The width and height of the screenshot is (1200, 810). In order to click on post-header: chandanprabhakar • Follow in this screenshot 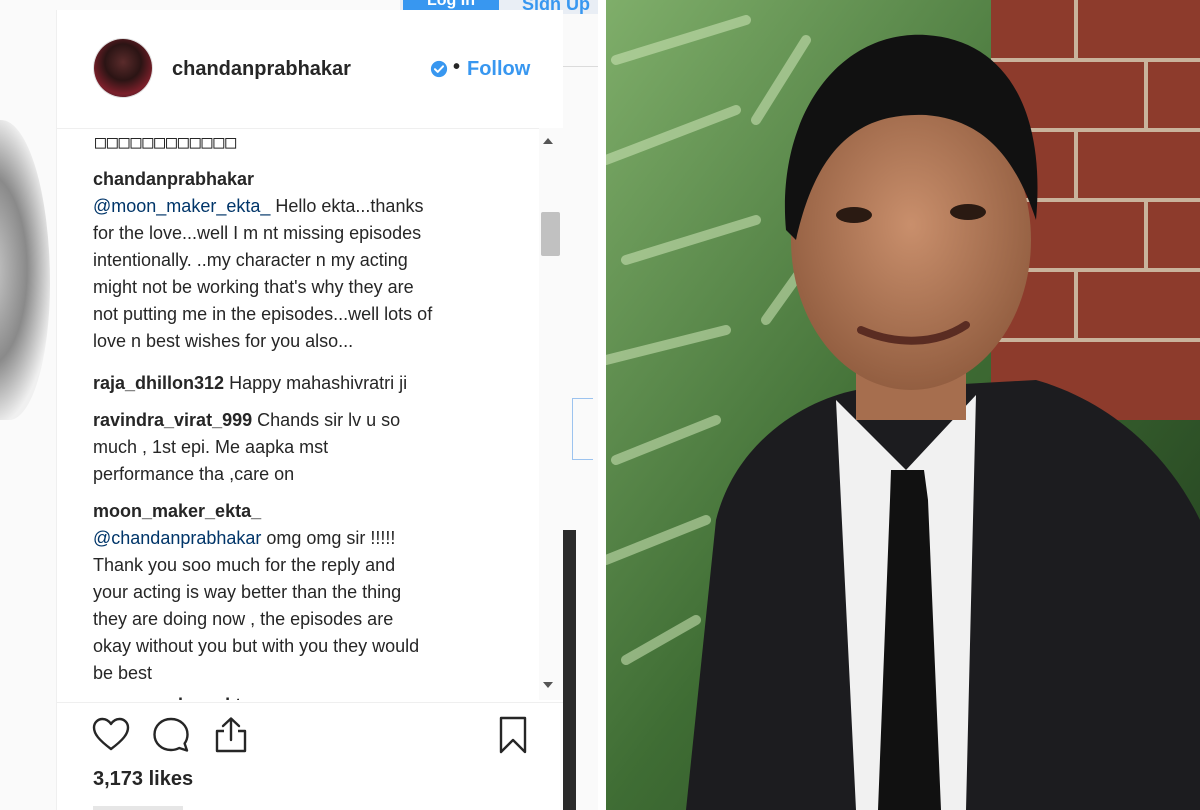, I will do `click(310, 69)`.